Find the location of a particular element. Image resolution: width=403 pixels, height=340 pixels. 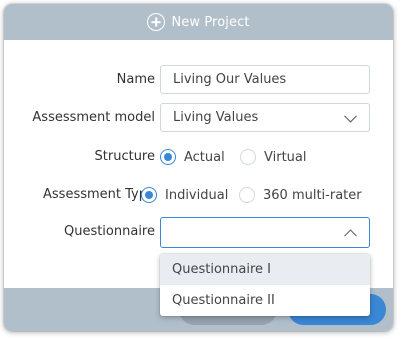

structure-label: Structure is located at coordinates (124, 156).